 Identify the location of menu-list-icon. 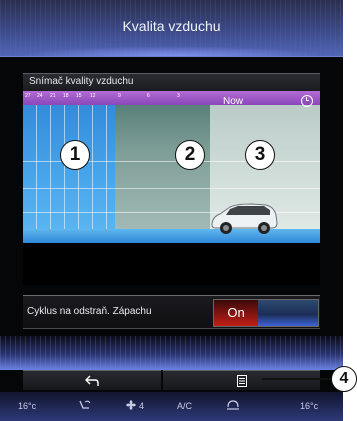
(241, 381).